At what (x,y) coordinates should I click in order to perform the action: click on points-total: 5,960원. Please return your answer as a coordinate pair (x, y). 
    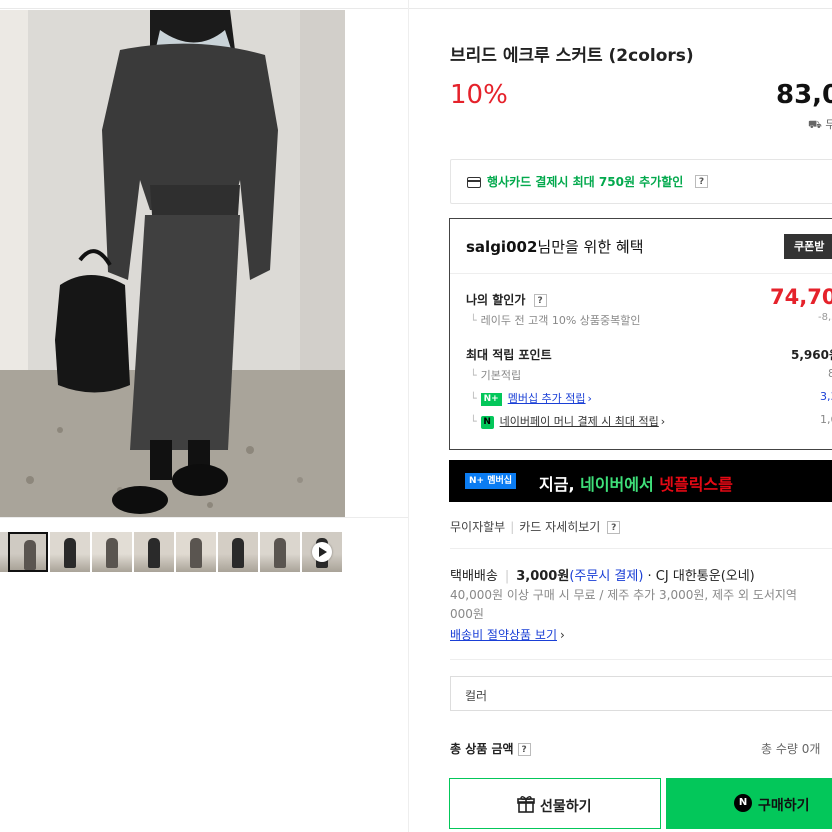
    Looking at the image, I should click on (811, 355).